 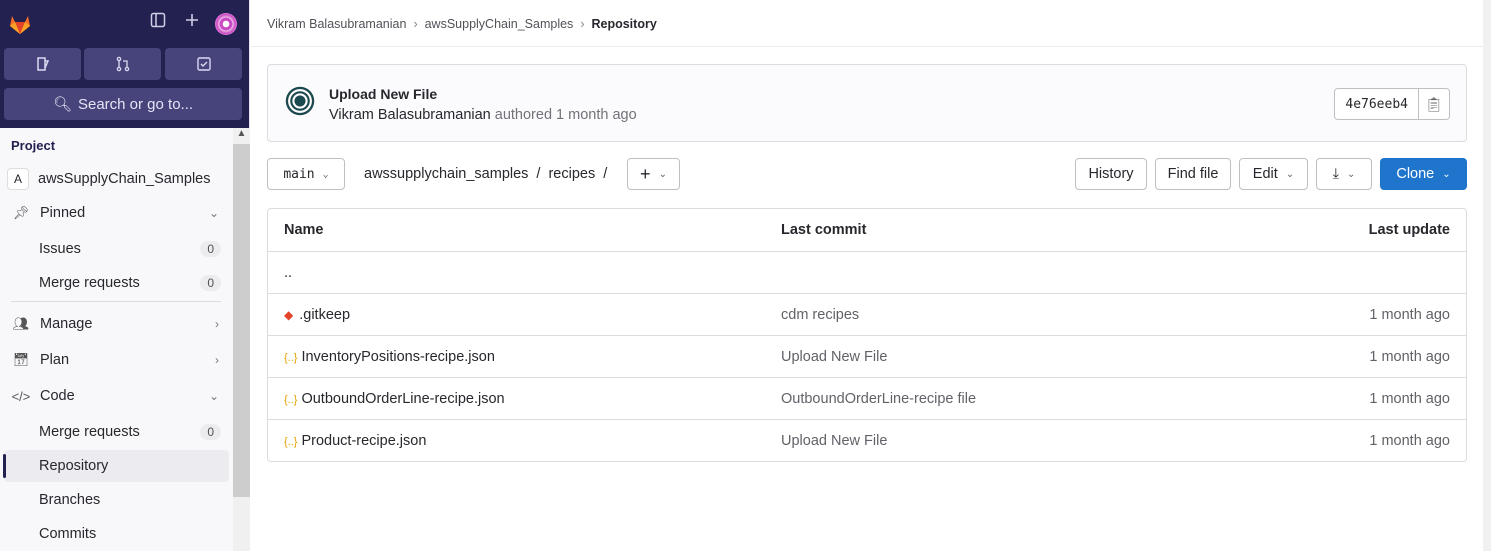 I want to click on file-name-link: Product-recipe.json, so click(x=363, y=441).